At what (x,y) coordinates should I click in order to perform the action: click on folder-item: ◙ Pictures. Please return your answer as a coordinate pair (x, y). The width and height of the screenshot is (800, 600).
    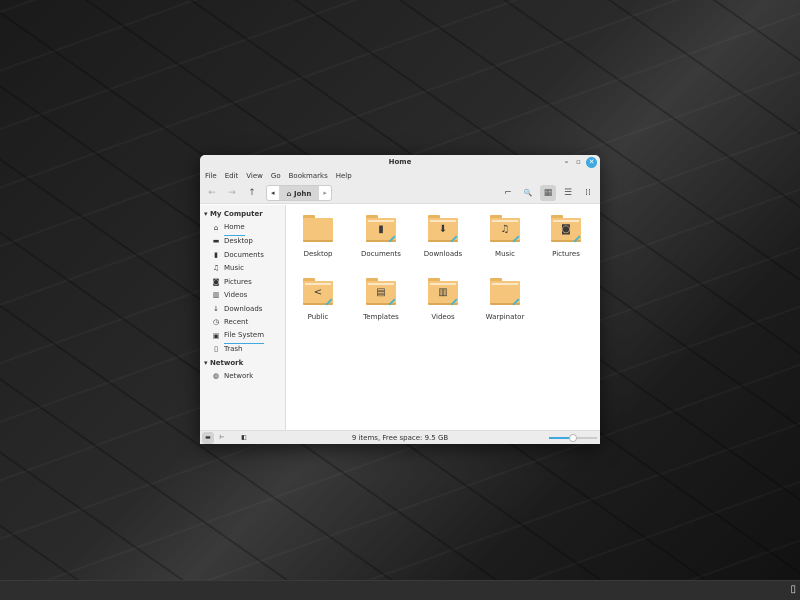
    Looking at the image, I should click on (566, 236).